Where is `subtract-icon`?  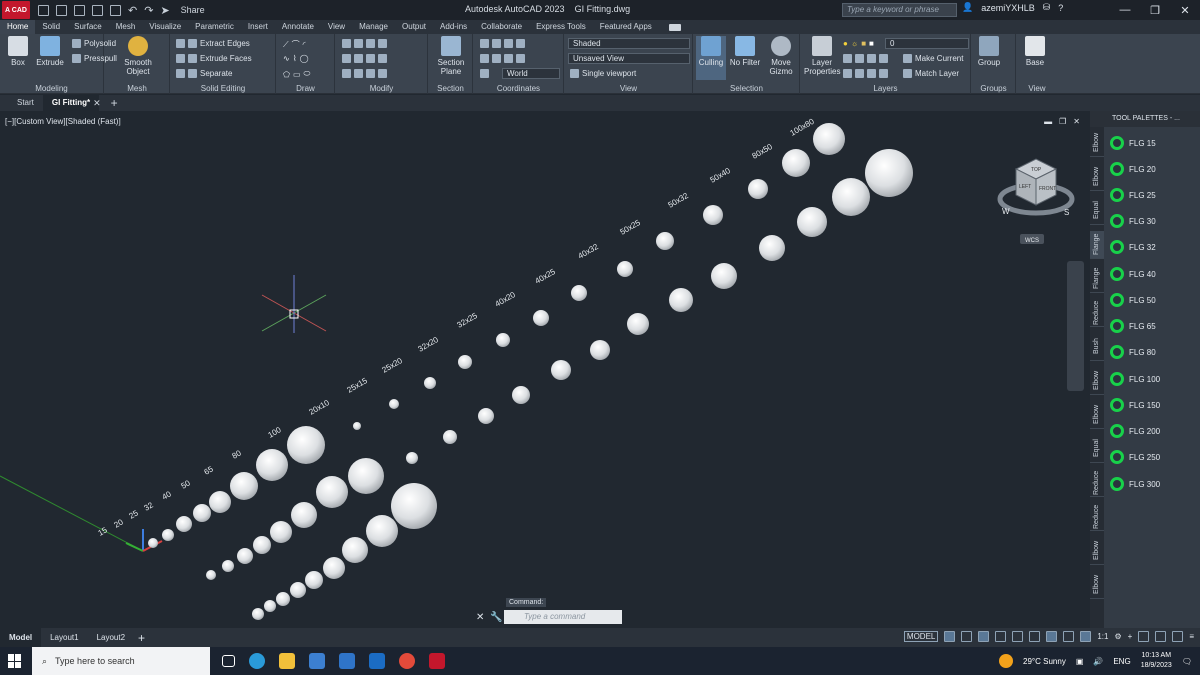
subtract-icon is located at coordinates (180, 58).